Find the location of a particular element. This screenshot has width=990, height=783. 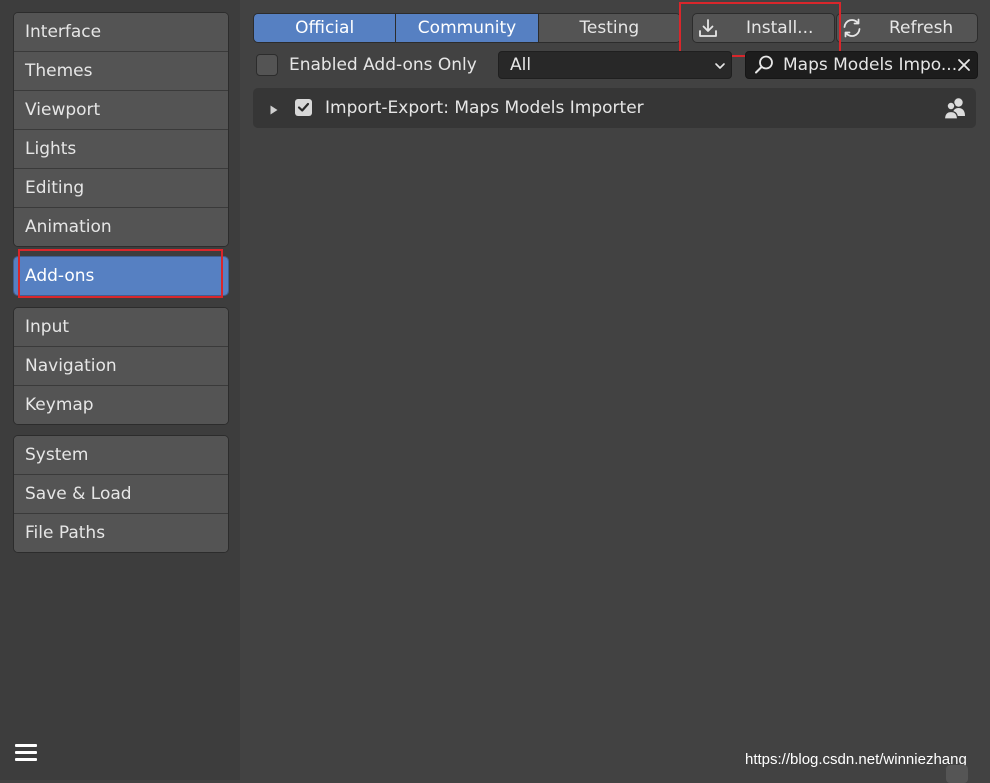

sidebar-item-addons: Add-ons is located at coordinates (121, 276).